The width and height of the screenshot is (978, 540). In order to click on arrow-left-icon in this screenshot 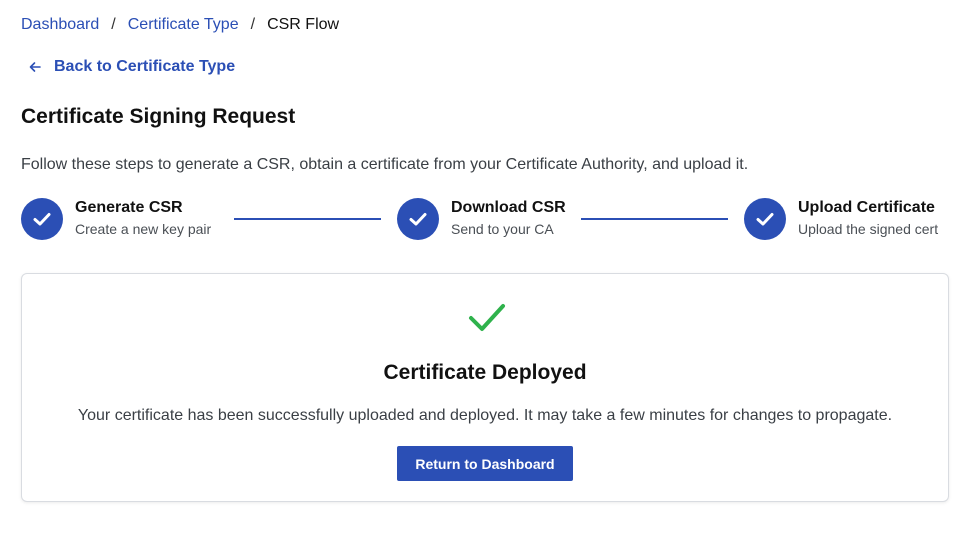, I will do `click(35, 67)`.